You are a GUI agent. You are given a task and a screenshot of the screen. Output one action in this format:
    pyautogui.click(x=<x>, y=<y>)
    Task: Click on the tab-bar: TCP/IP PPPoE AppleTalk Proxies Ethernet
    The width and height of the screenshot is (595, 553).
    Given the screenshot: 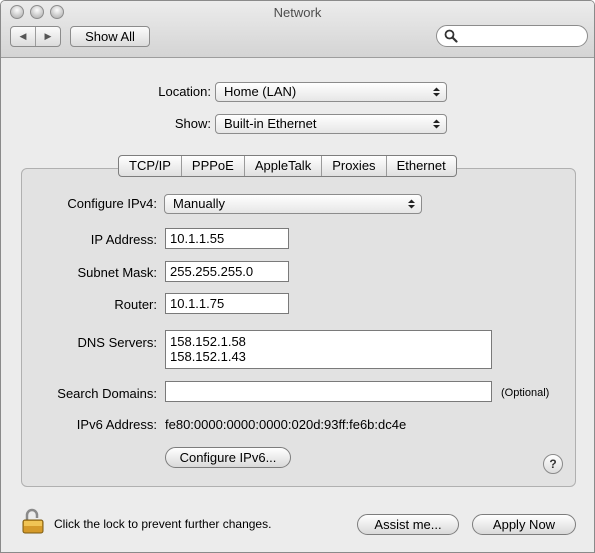 What is the action you would take?
    pyautogui.click(x=287, y=166)
    